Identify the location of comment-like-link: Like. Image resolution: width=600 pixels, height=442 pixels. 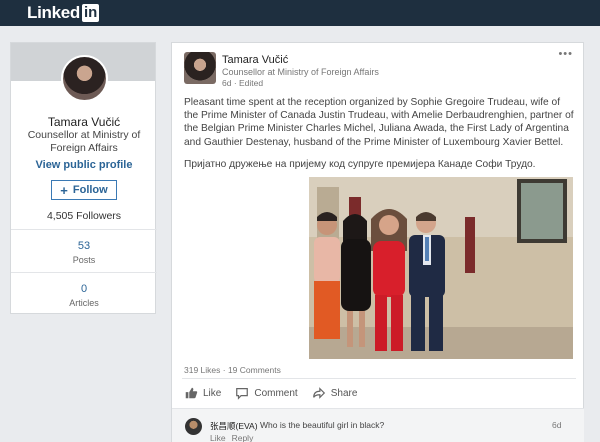
(218, 437).